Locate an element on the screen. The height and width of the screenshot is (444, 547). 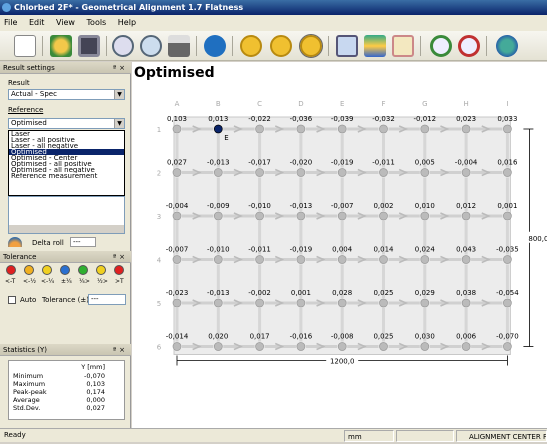
tolerance-input: --- is located at coordinates (107, 299).